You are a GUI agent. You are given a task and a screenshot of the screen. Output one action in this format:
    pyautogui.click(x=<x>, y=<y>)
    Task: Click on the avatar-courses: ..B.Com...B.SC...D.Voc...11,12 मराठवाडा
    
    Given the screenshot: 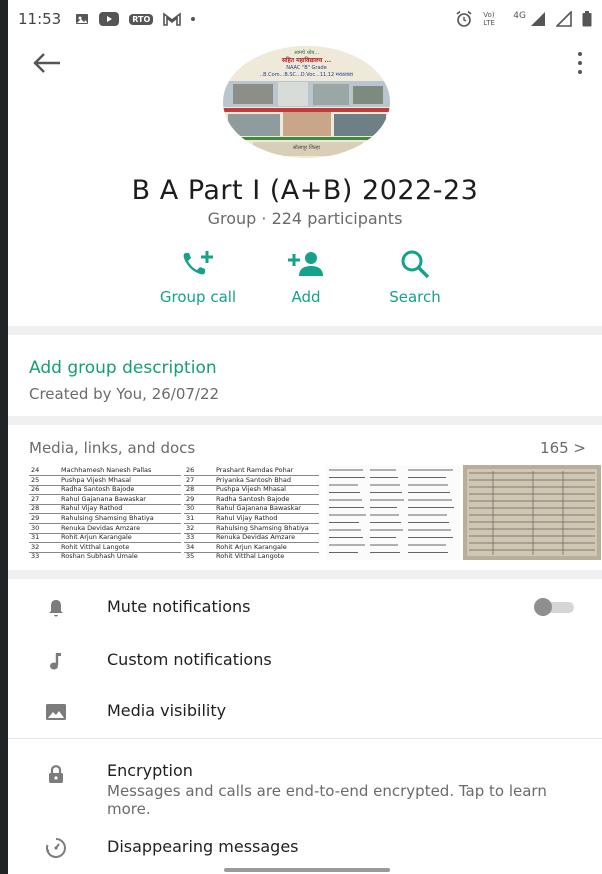 What is the action you would take?
    pyautogui.click(x=306, y=75)
    